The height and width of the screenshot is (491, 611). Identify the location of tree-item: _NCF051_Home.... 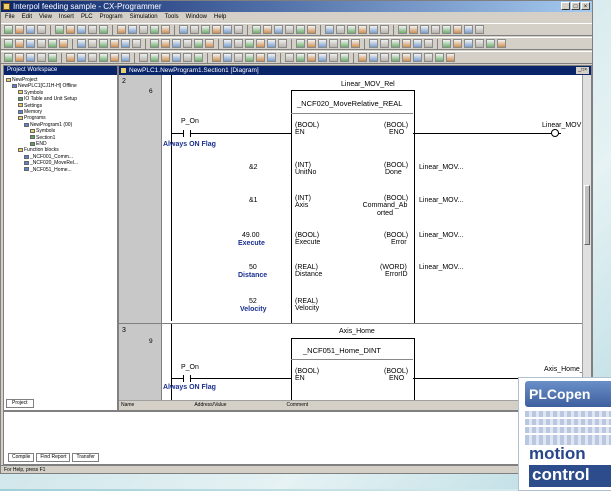
(60, 170).